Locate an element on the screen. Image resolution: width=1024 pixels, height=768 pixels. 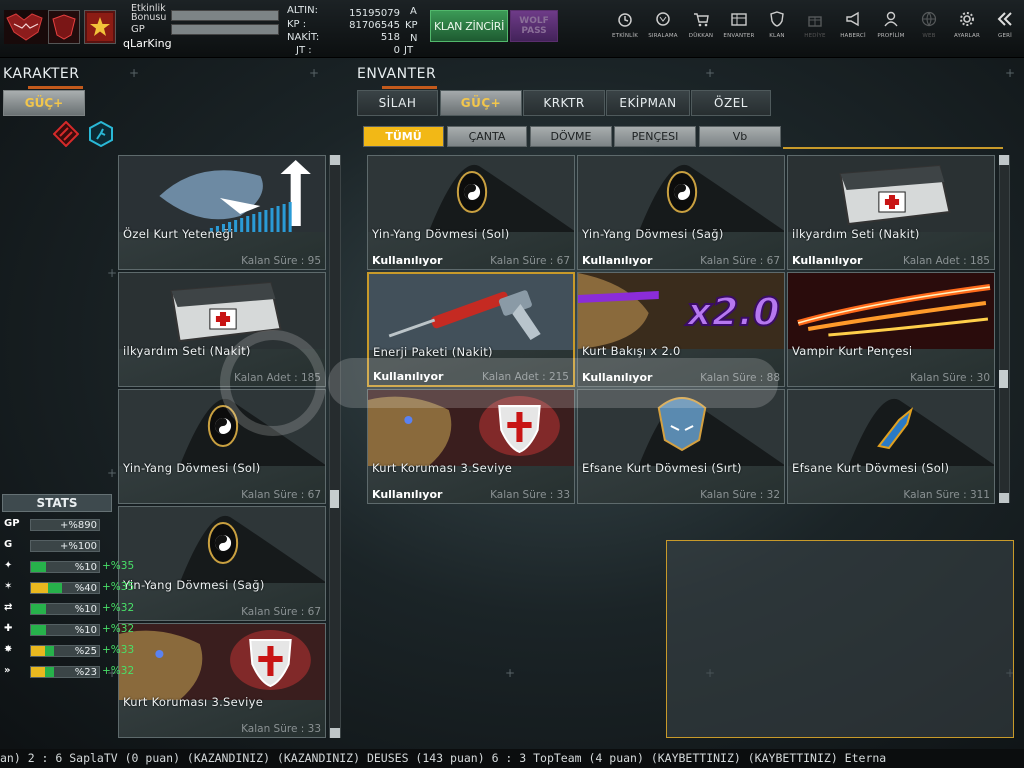
stat-row: GP +%890 is located at coordinates (64, 525).